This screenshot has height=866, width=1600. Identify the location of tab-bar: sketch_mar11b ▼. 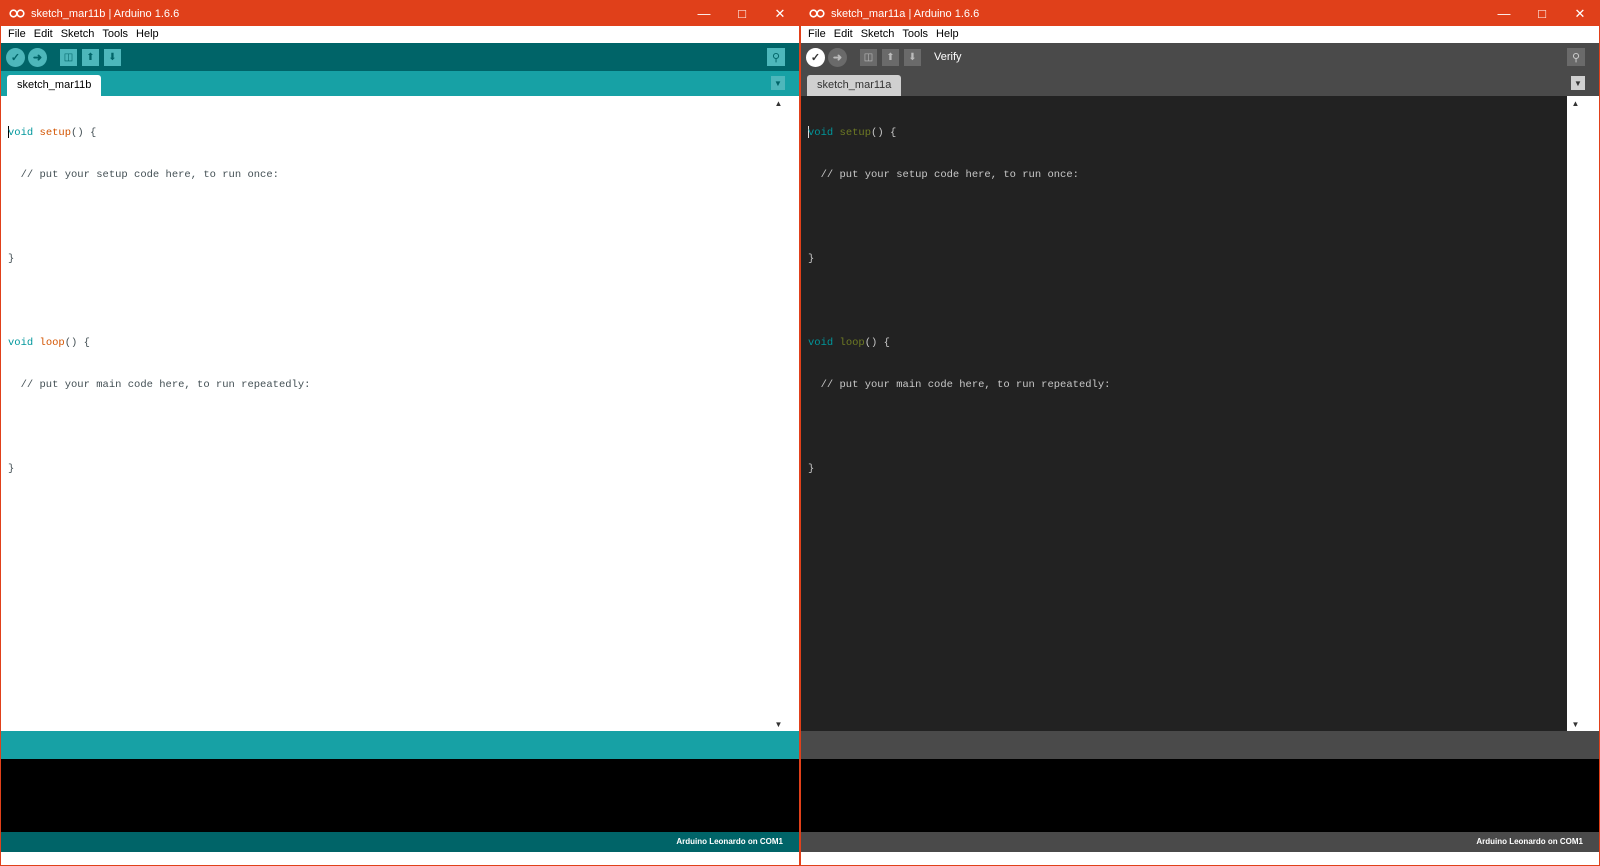
(400, 83).